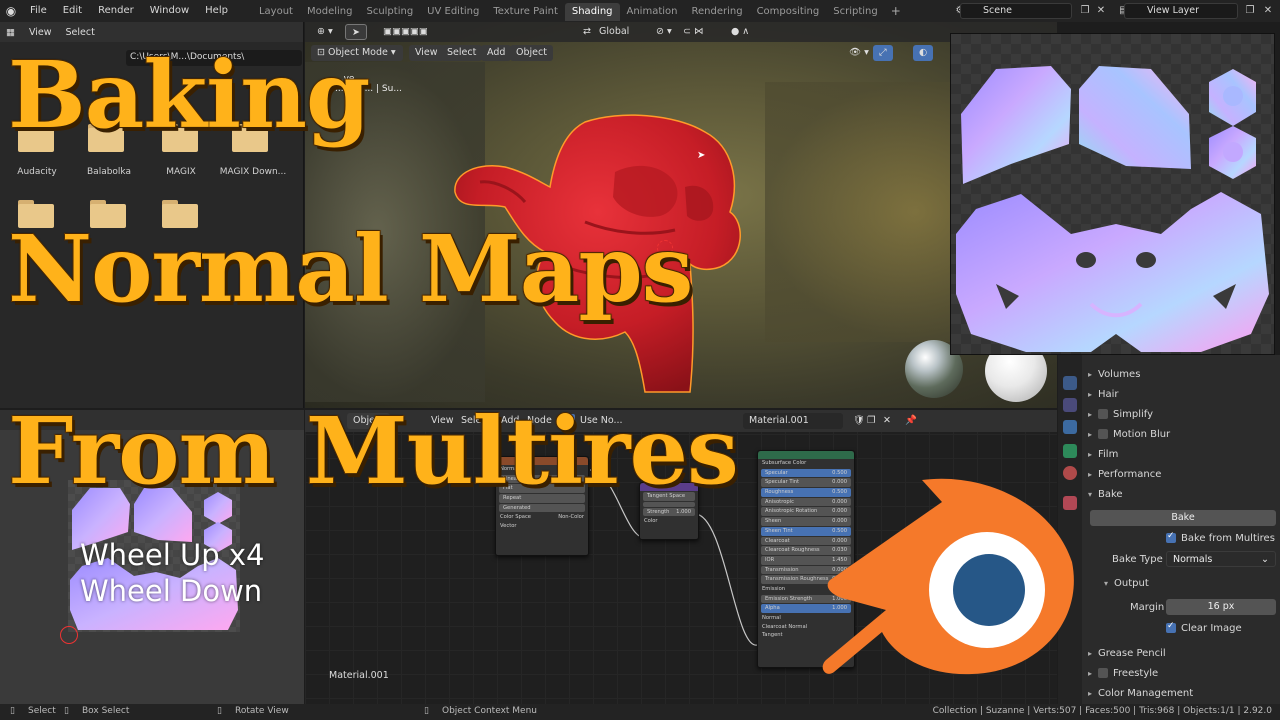 The height and width of the screenshot is (720, 1280). Describe the element at coordinates (797, 579) in the screenshot. I see `bsdf-row-label: Transmission Roughness` at that location.